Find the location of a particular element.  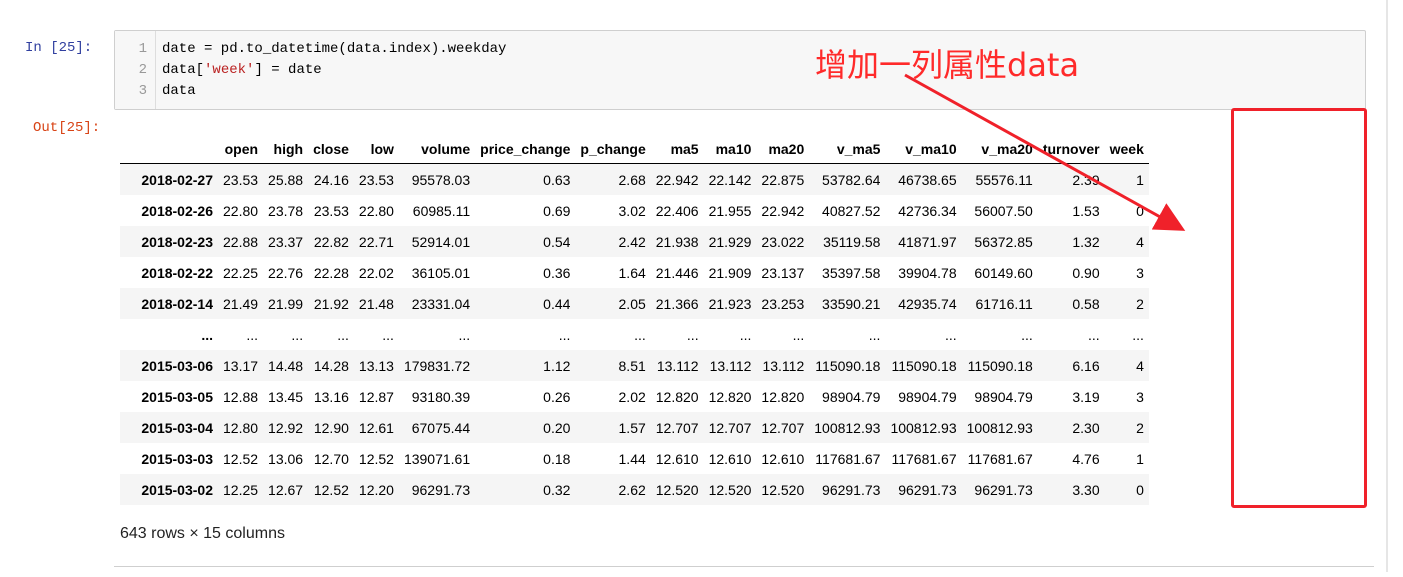

column-header-v-ma5: v_ma5 is located at coordinates (847, 149).